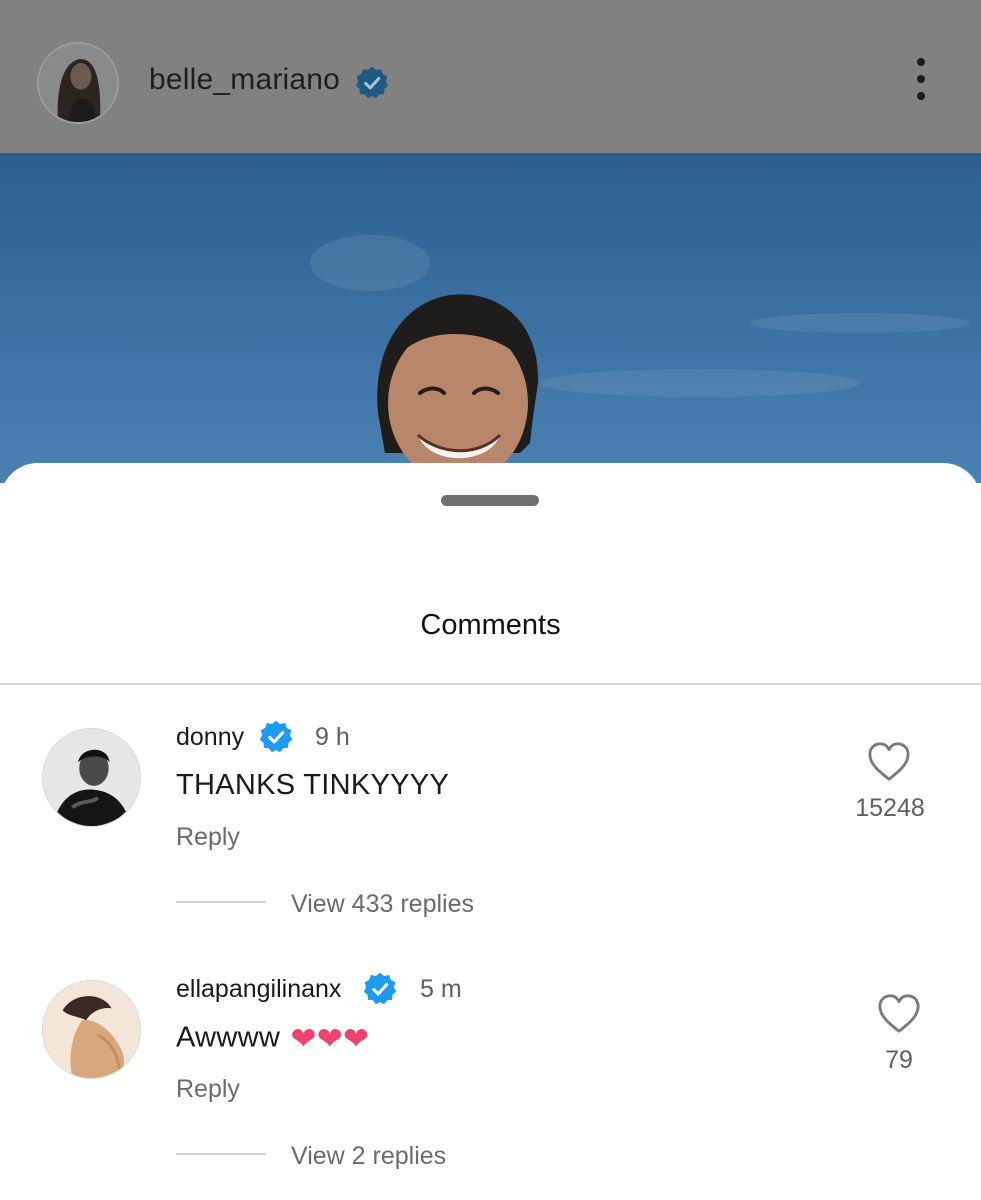  What do you see at coordinates (313, 785) in the screenshot?
I see `comment-text: THANKS TINKYYYY` at bounding box center [313, 785].